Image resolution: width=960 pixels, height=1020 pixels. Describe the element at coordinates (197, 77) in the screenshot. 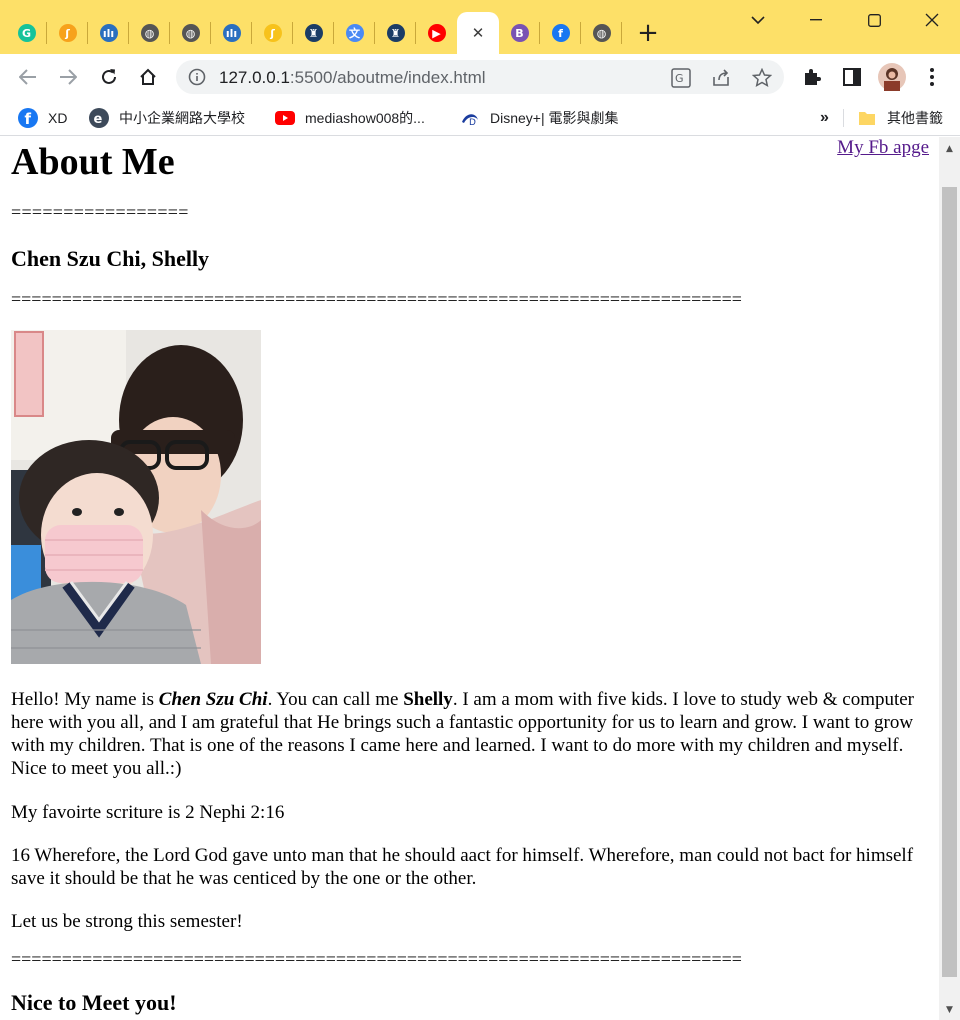

I see `info-icon` at that location.